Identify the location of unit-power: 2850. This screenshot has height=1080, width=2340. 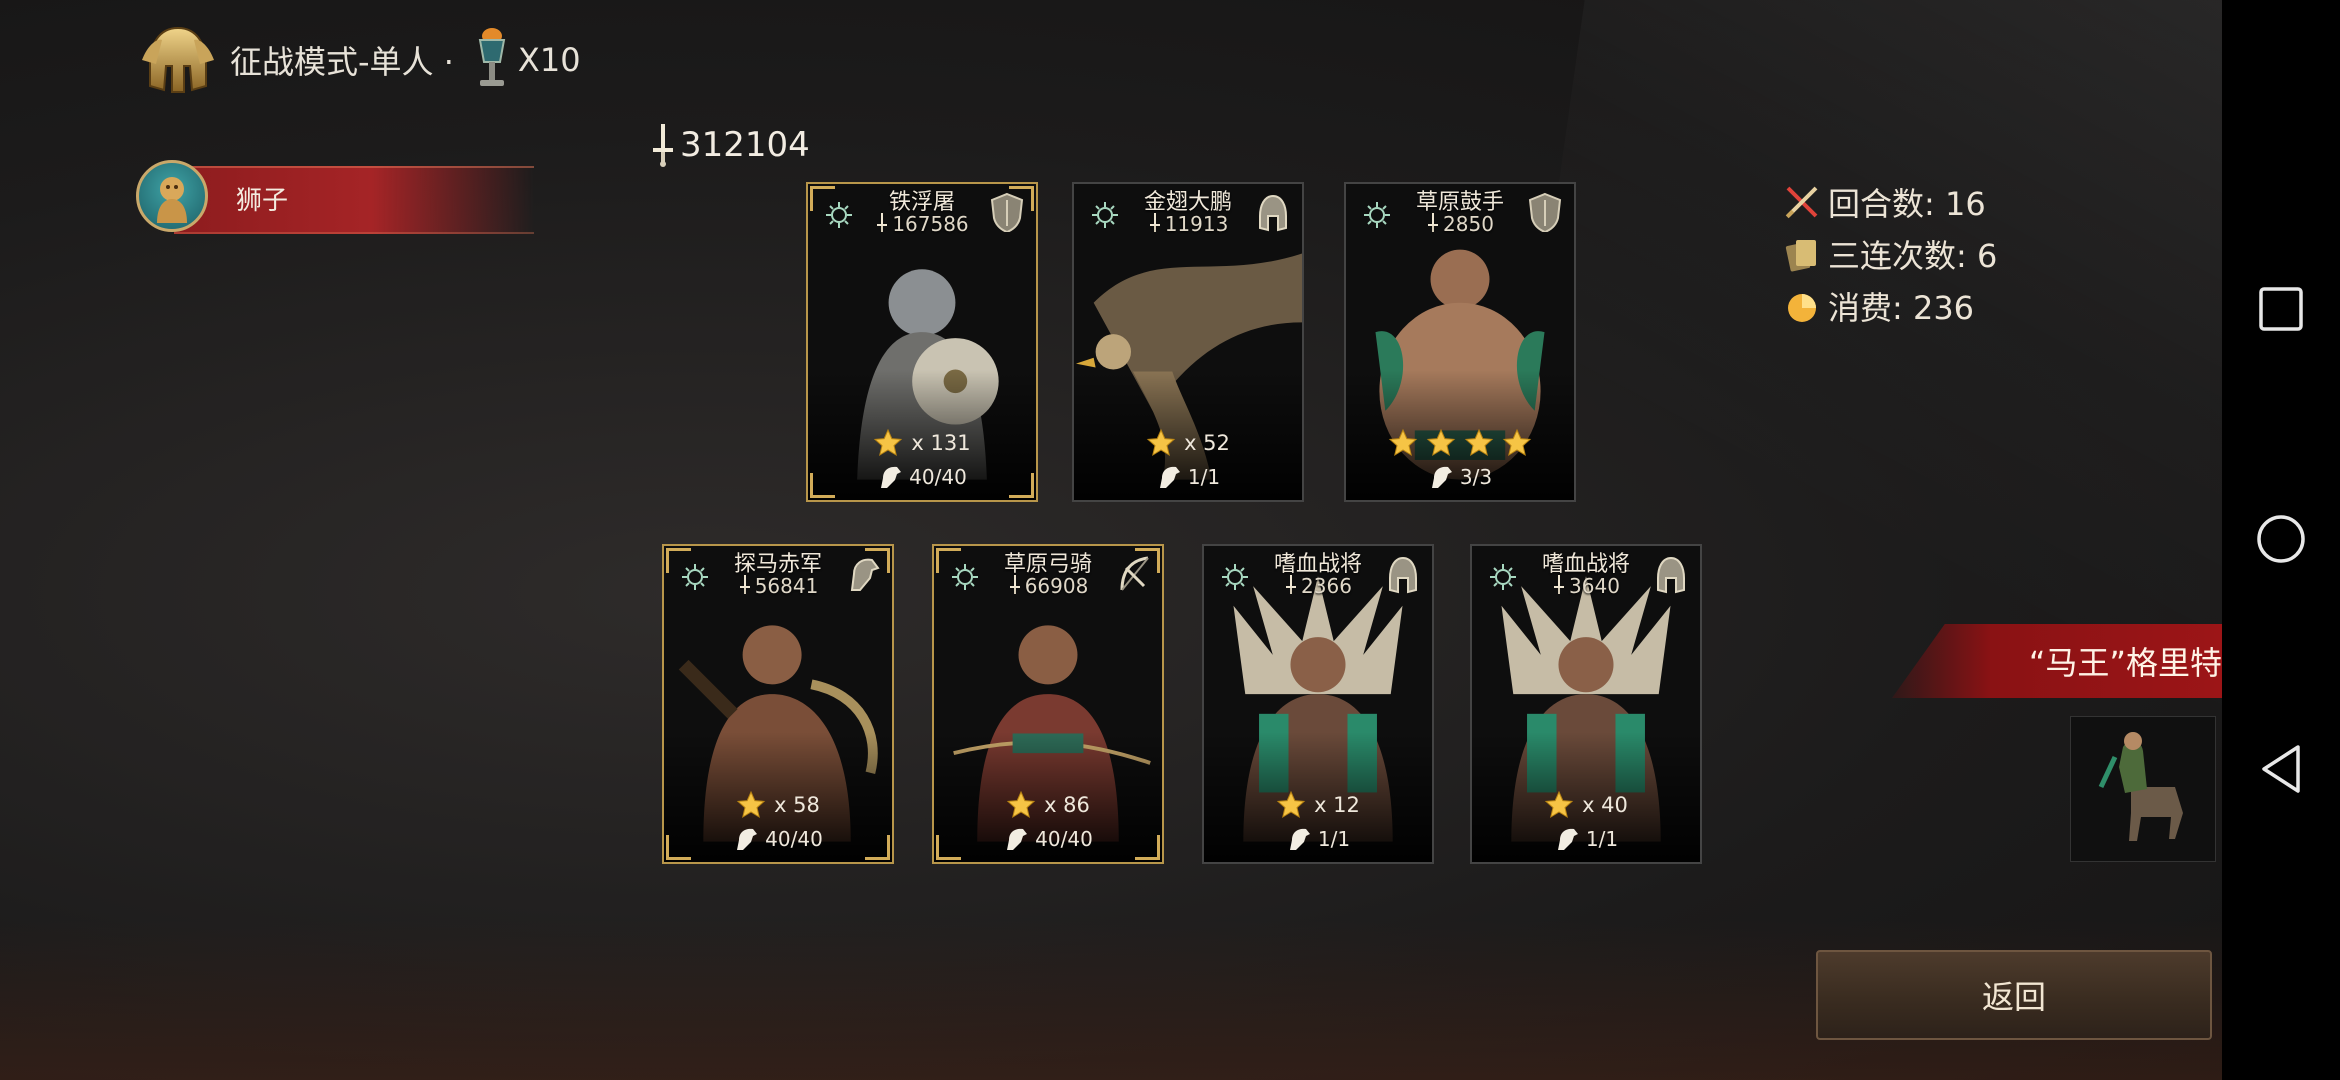
(1460, 224).